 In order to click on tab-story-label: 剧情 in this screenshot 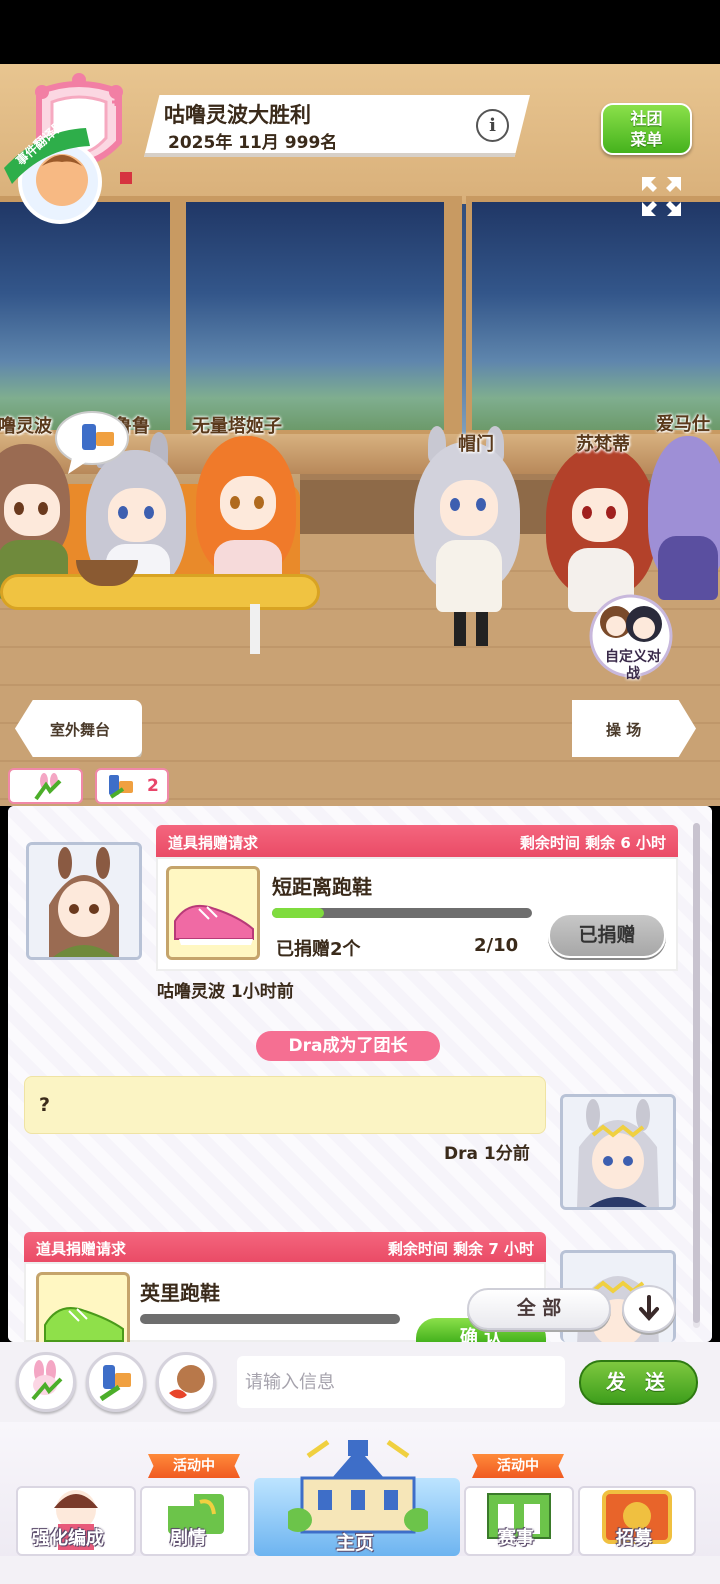, I will do `click(188, 1538)`.